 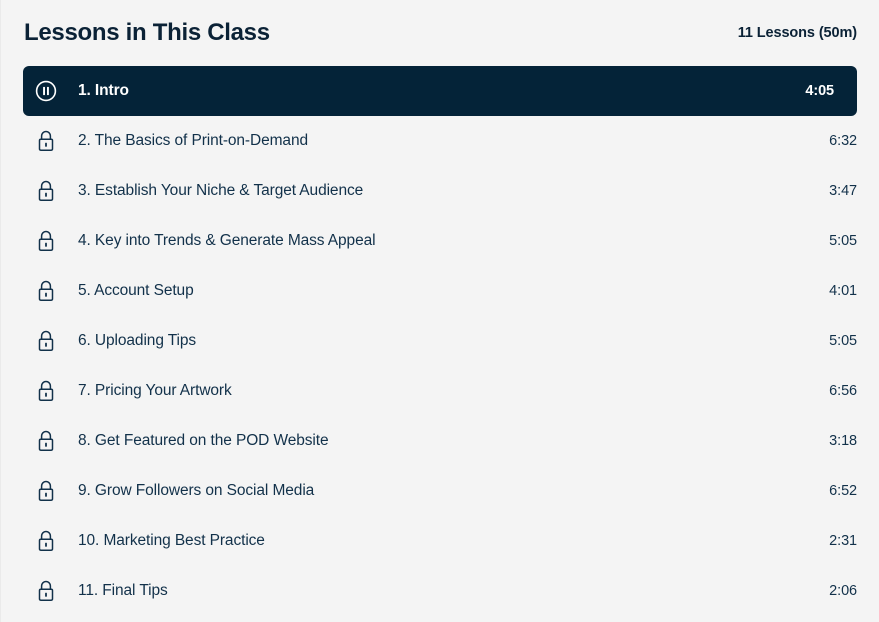 I want to click on page-title: Lessons in This Class, so click(x=147, y=32).